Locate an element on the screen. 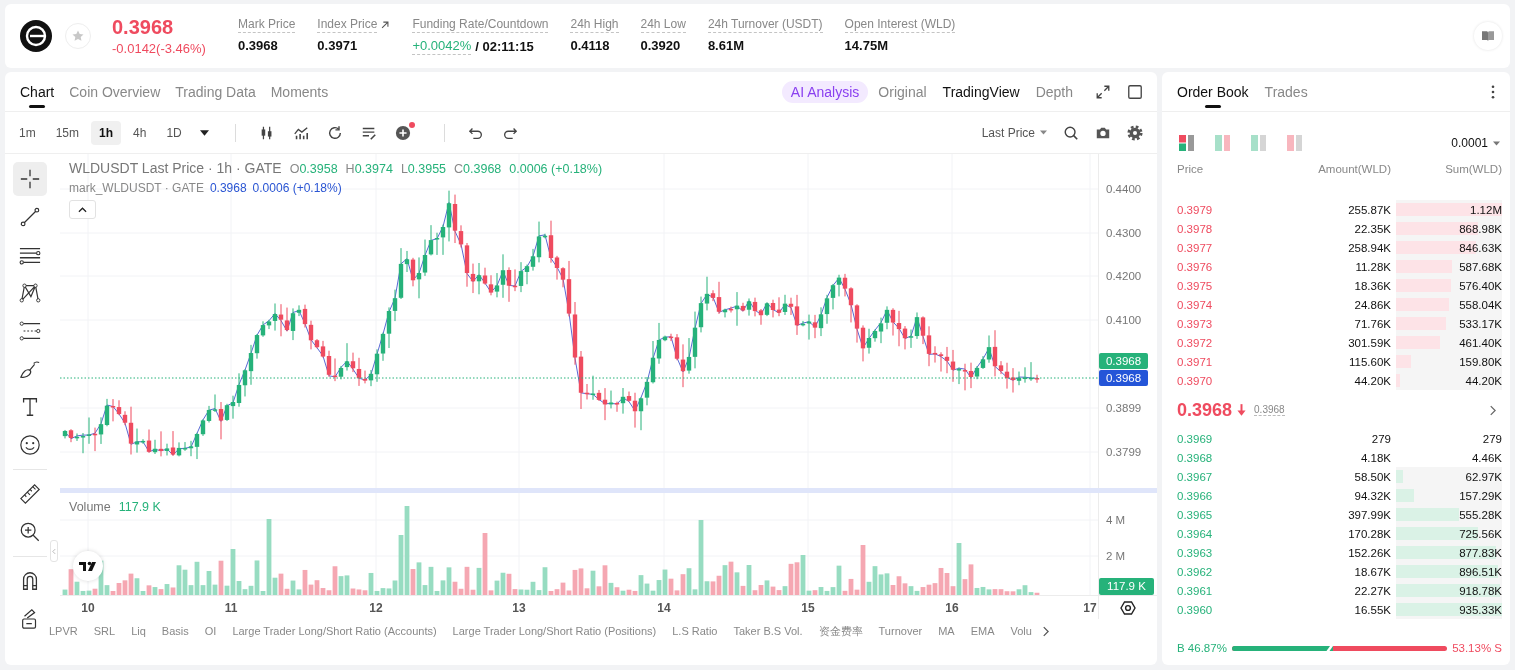 The height and width of the screenshot is (670, 1515). sell-ratio: 53.13% S is located at coordinates (1477, 648).